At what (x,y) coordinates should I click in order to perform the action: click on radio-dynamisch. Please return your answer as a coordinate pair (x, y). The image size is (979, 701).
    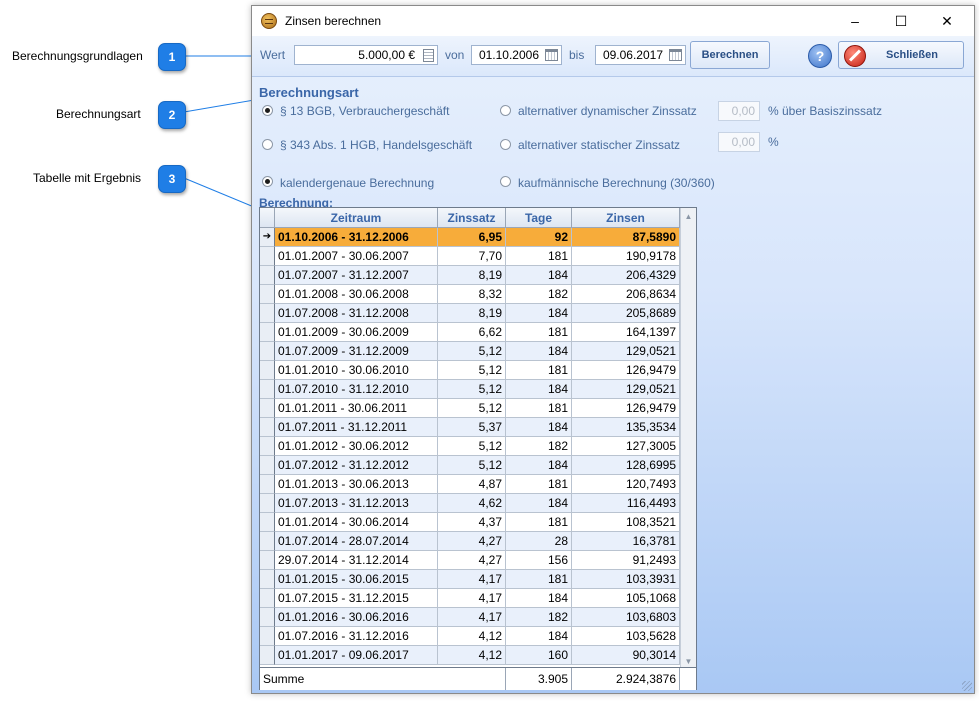
    Looking at the image, I should click on (505, 110).